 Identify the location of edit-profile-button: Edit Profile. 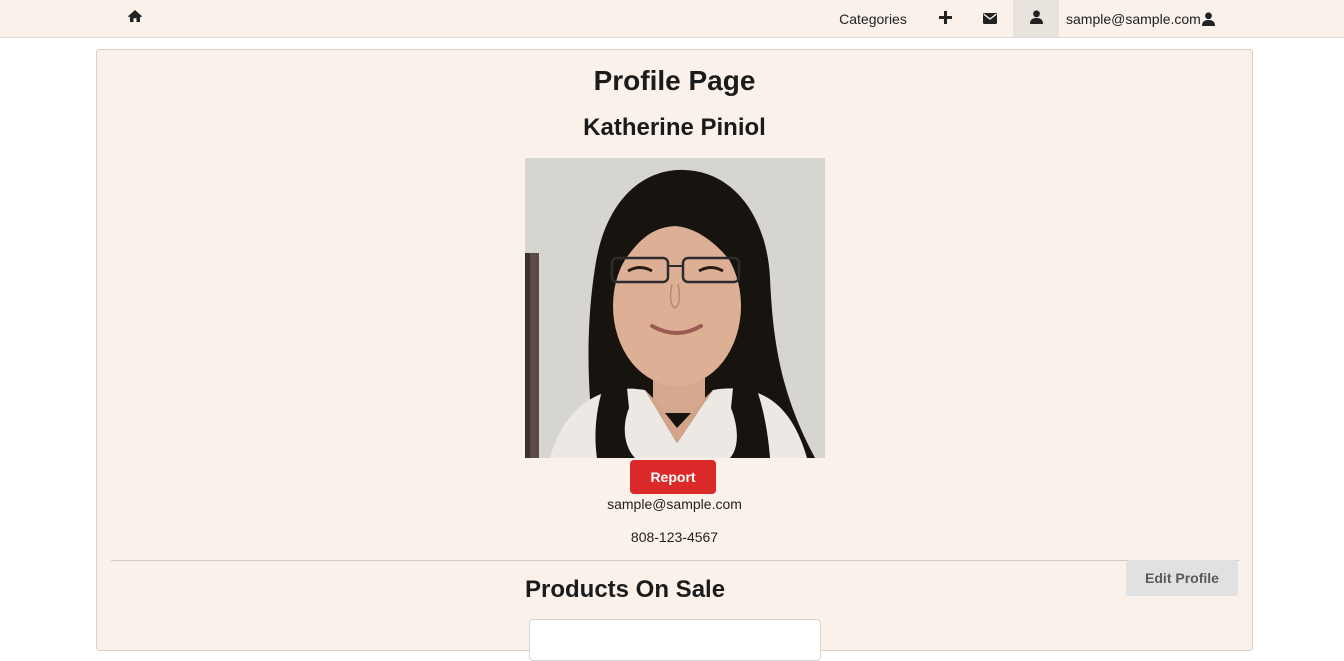
(1182, 578).